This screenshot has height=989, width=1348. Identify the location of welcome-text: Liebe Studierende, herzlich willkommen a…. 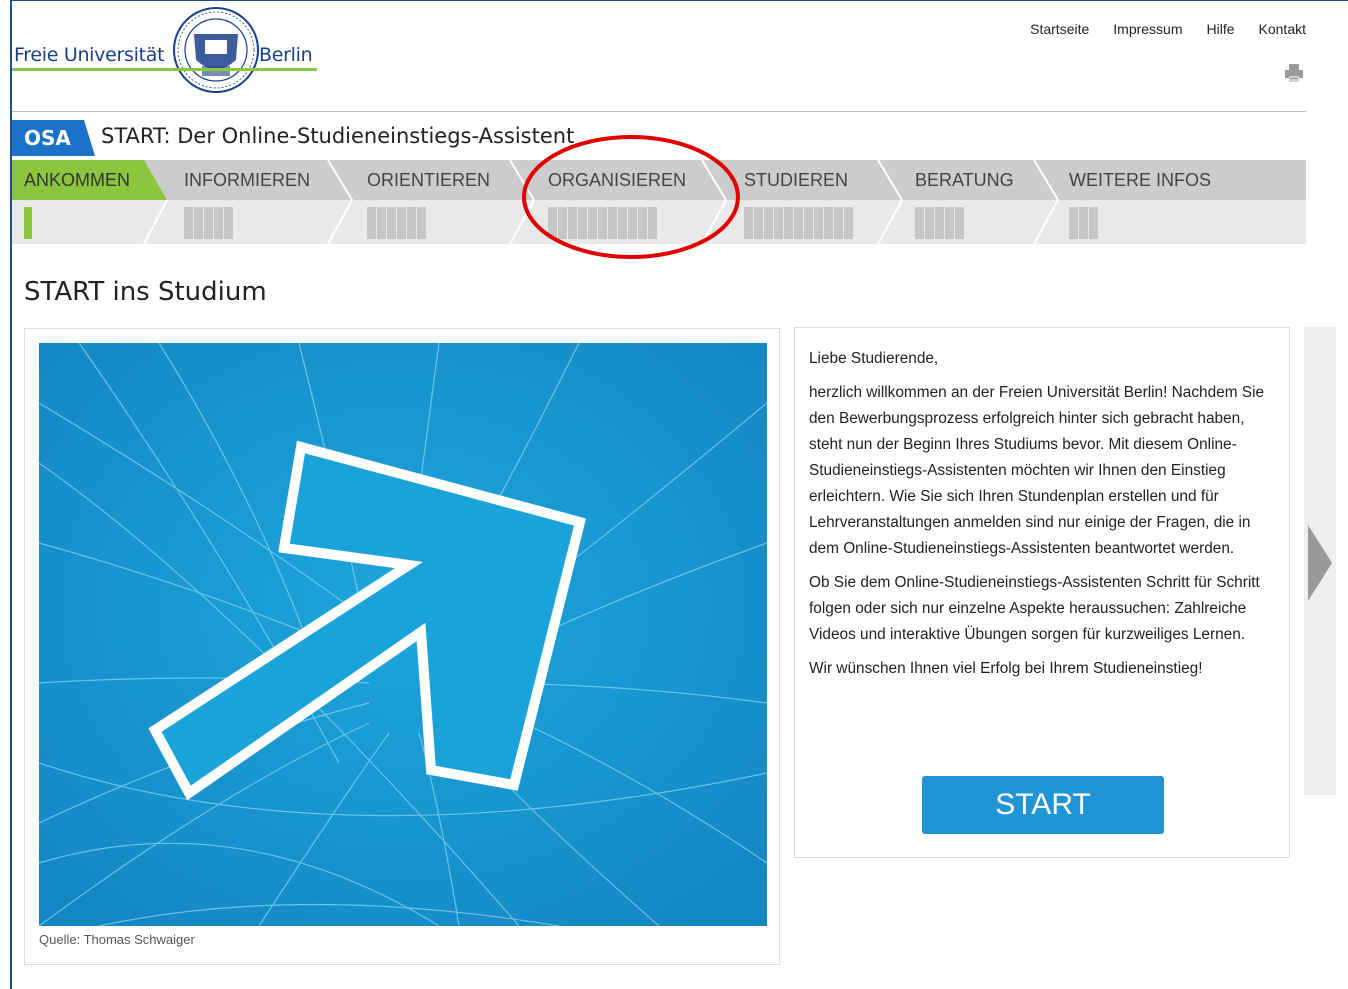
(1043, 518).